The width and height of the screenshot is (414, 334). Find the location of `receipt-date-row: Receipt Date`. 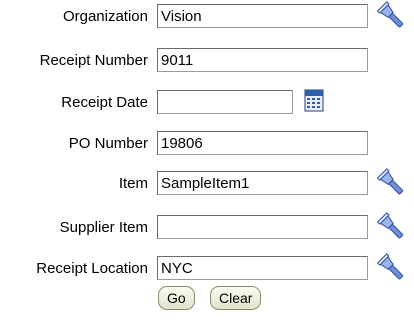

receipt-date-row: Receipt Date is located at coordinates (207, 103).